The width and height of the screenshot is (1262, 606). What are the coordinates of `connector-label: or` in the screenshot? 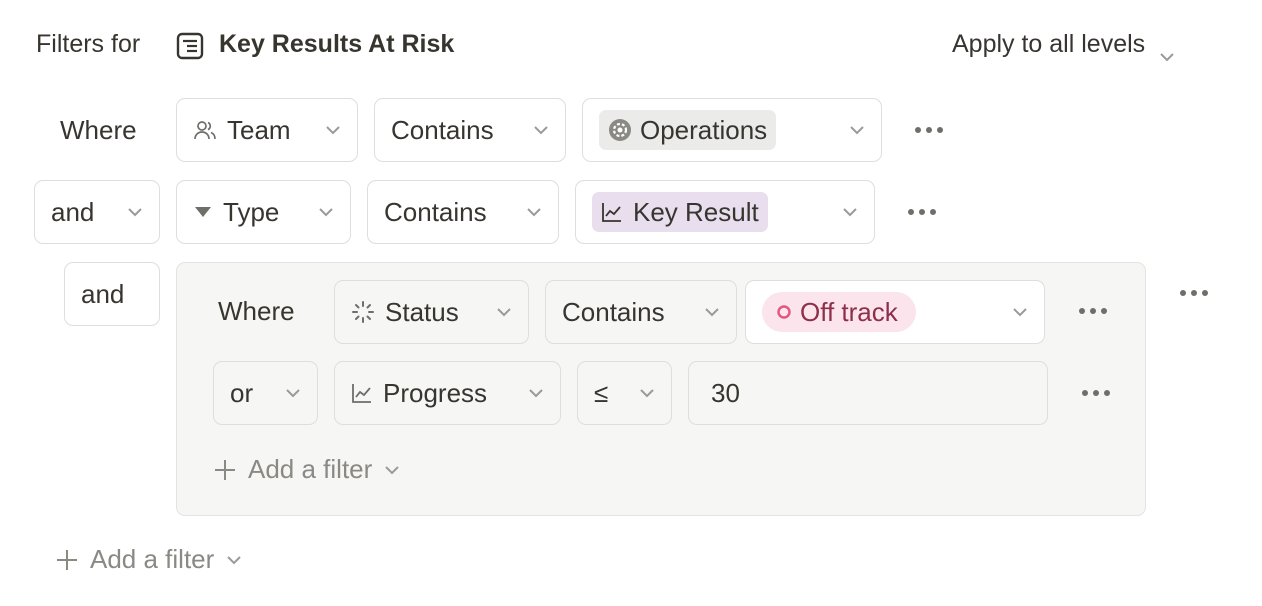 It's located at (242, 392).